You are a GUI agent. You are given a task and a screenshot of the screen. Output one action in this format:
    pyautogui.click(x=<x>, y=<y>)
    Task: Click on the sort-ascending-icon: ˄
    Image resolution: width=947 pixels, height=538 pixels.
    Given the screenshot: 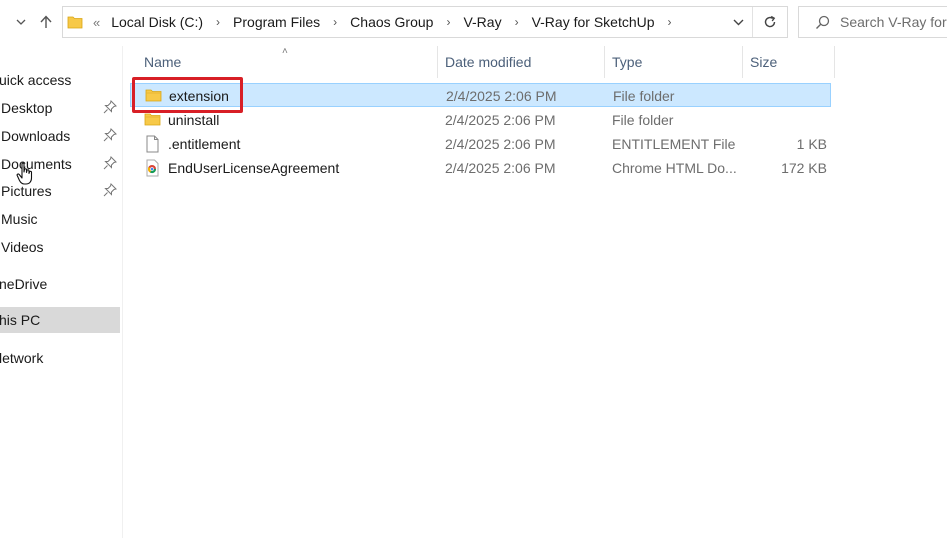 What is the action you would take?
    pyautogui.click(x=285, y=51)
    